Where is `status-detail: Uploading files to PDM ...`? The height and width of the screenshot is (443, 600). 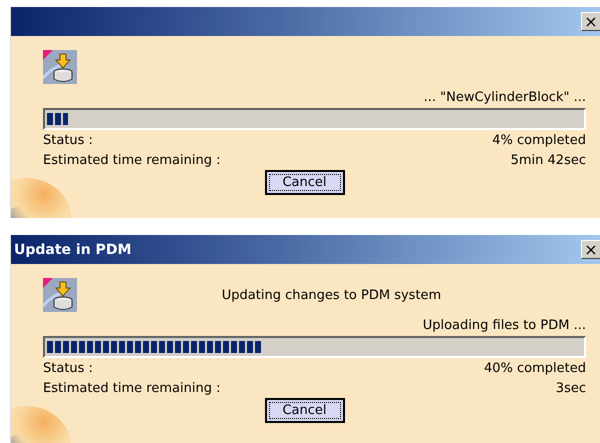
status-detail: Uploading files to PDM ... is located at coordinates (504, 325).